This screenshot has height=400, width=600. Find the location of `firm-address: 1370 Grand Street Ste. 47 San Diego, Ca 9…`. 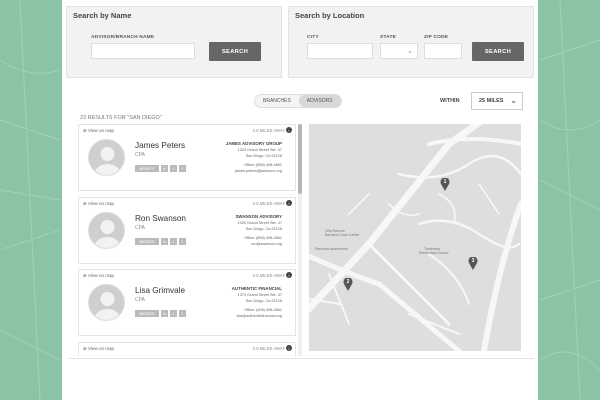

firm-address: 1370 Grand Street Ste. 47 San Diego, Ca 9… is located at coordinates (259, 298).